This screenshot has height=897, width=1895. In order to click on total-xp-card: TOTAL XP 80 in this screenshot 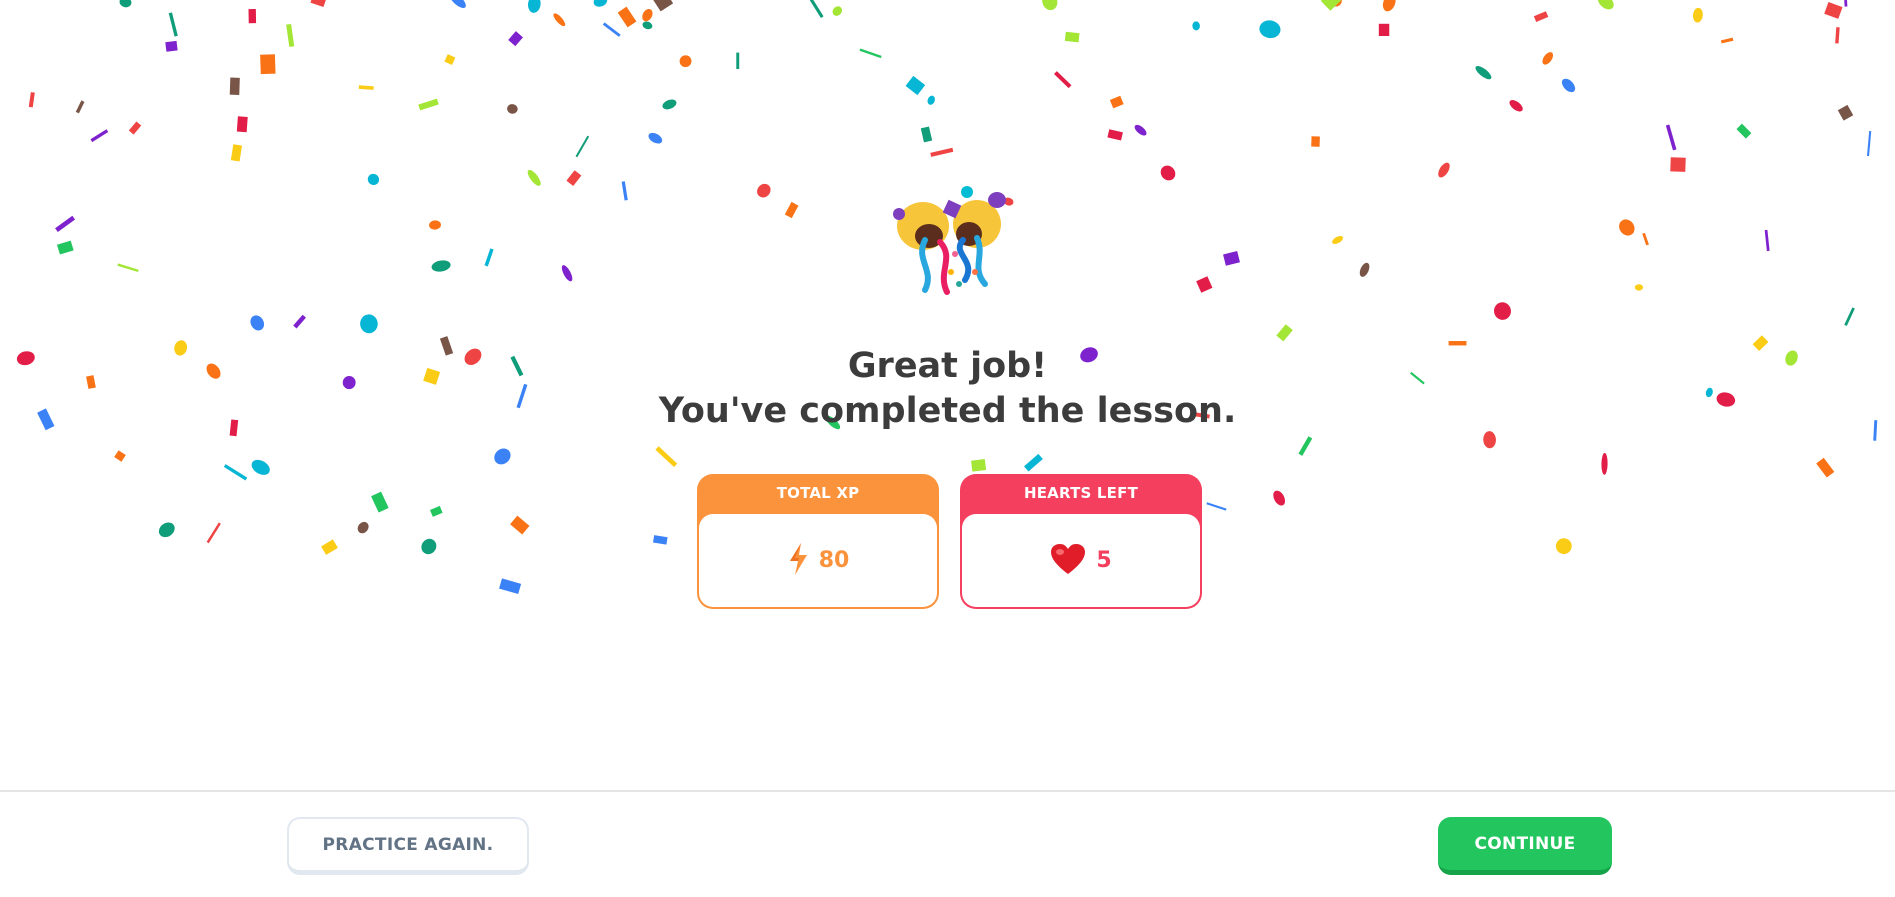, I will do `click(818, 541)`.